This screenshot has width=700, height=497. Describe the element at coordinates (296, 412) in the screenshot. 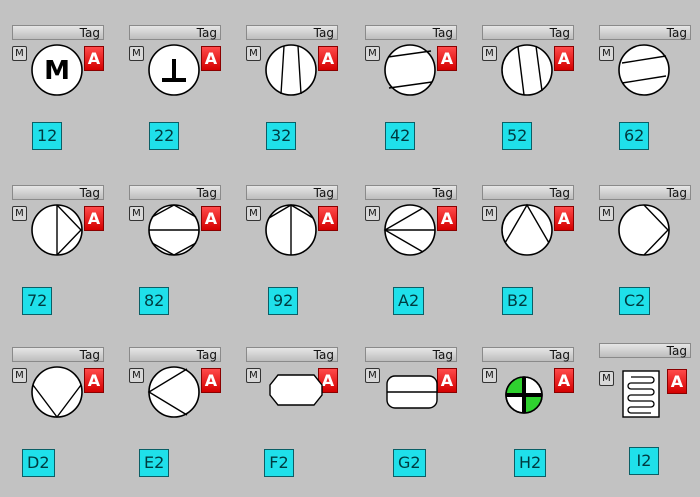

I see `symbol-cell-F2: Tag M A F2` at that location.